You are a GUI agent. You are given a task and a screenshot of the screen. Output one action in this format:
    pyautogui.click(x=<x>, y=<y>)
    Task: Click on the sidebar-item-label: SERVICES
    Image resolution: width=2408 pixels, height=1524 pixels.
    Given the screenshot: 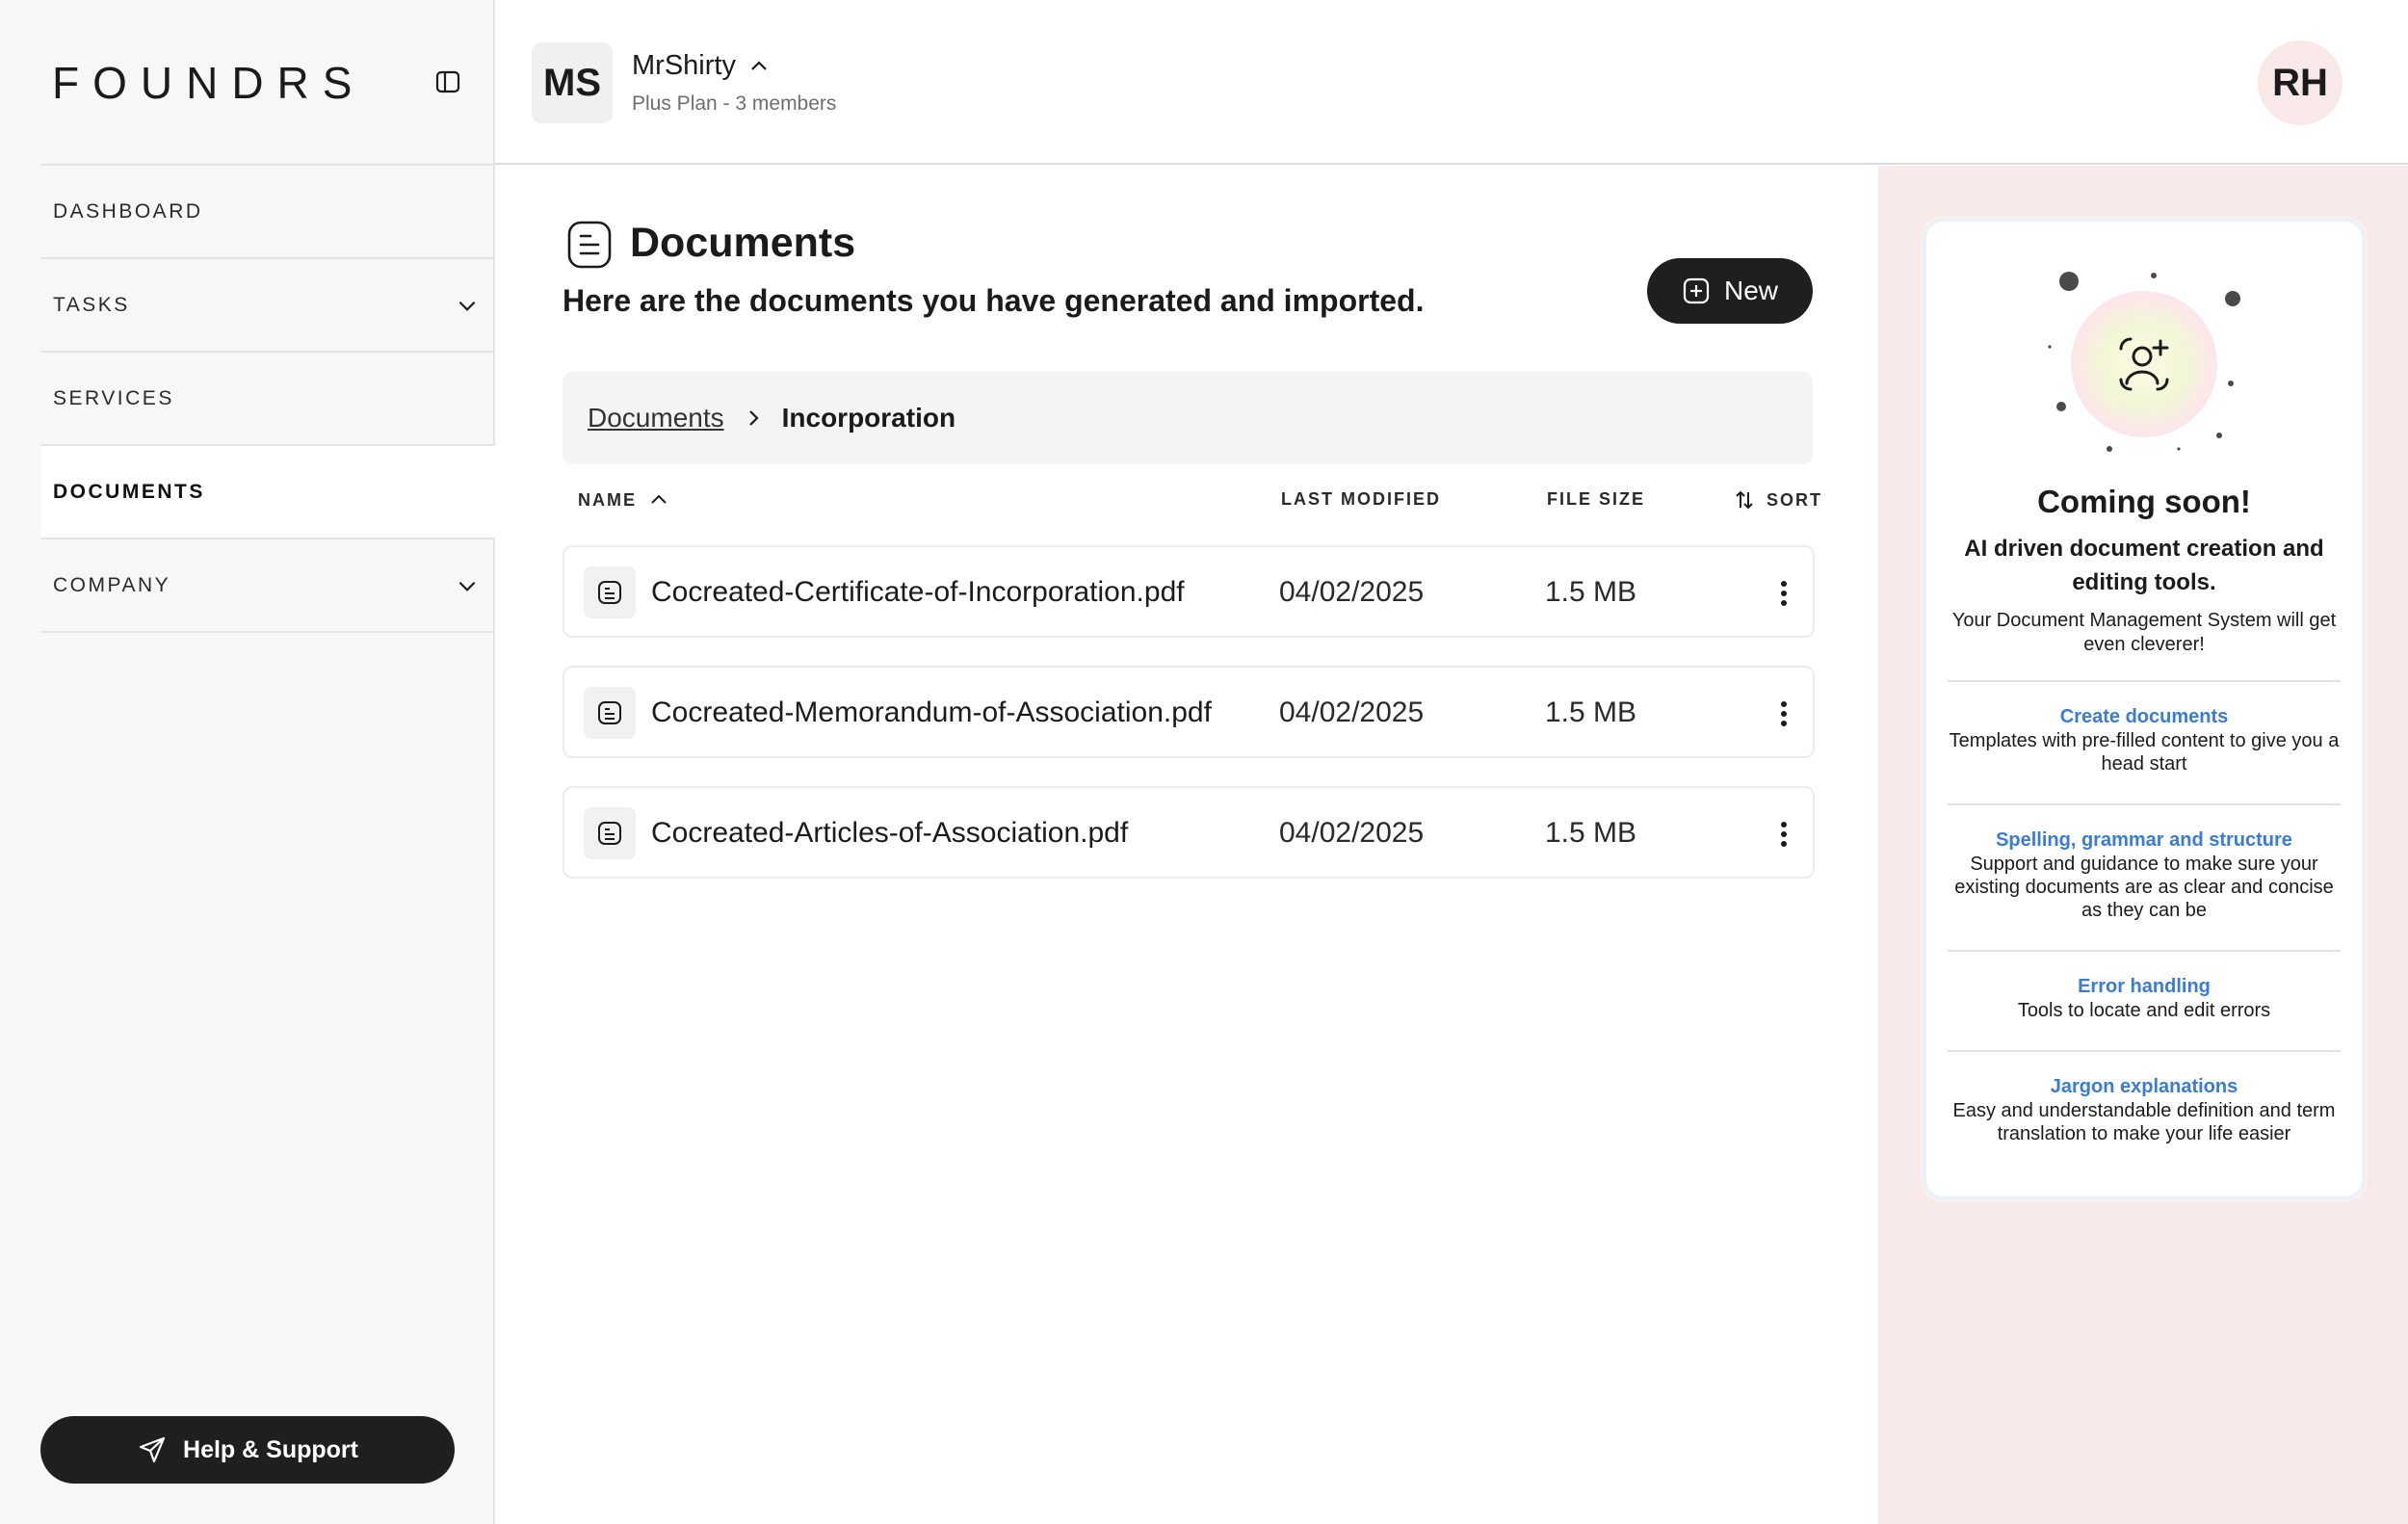 What is the action you would take?
    pyautogui.click(x=113, y=398)
    